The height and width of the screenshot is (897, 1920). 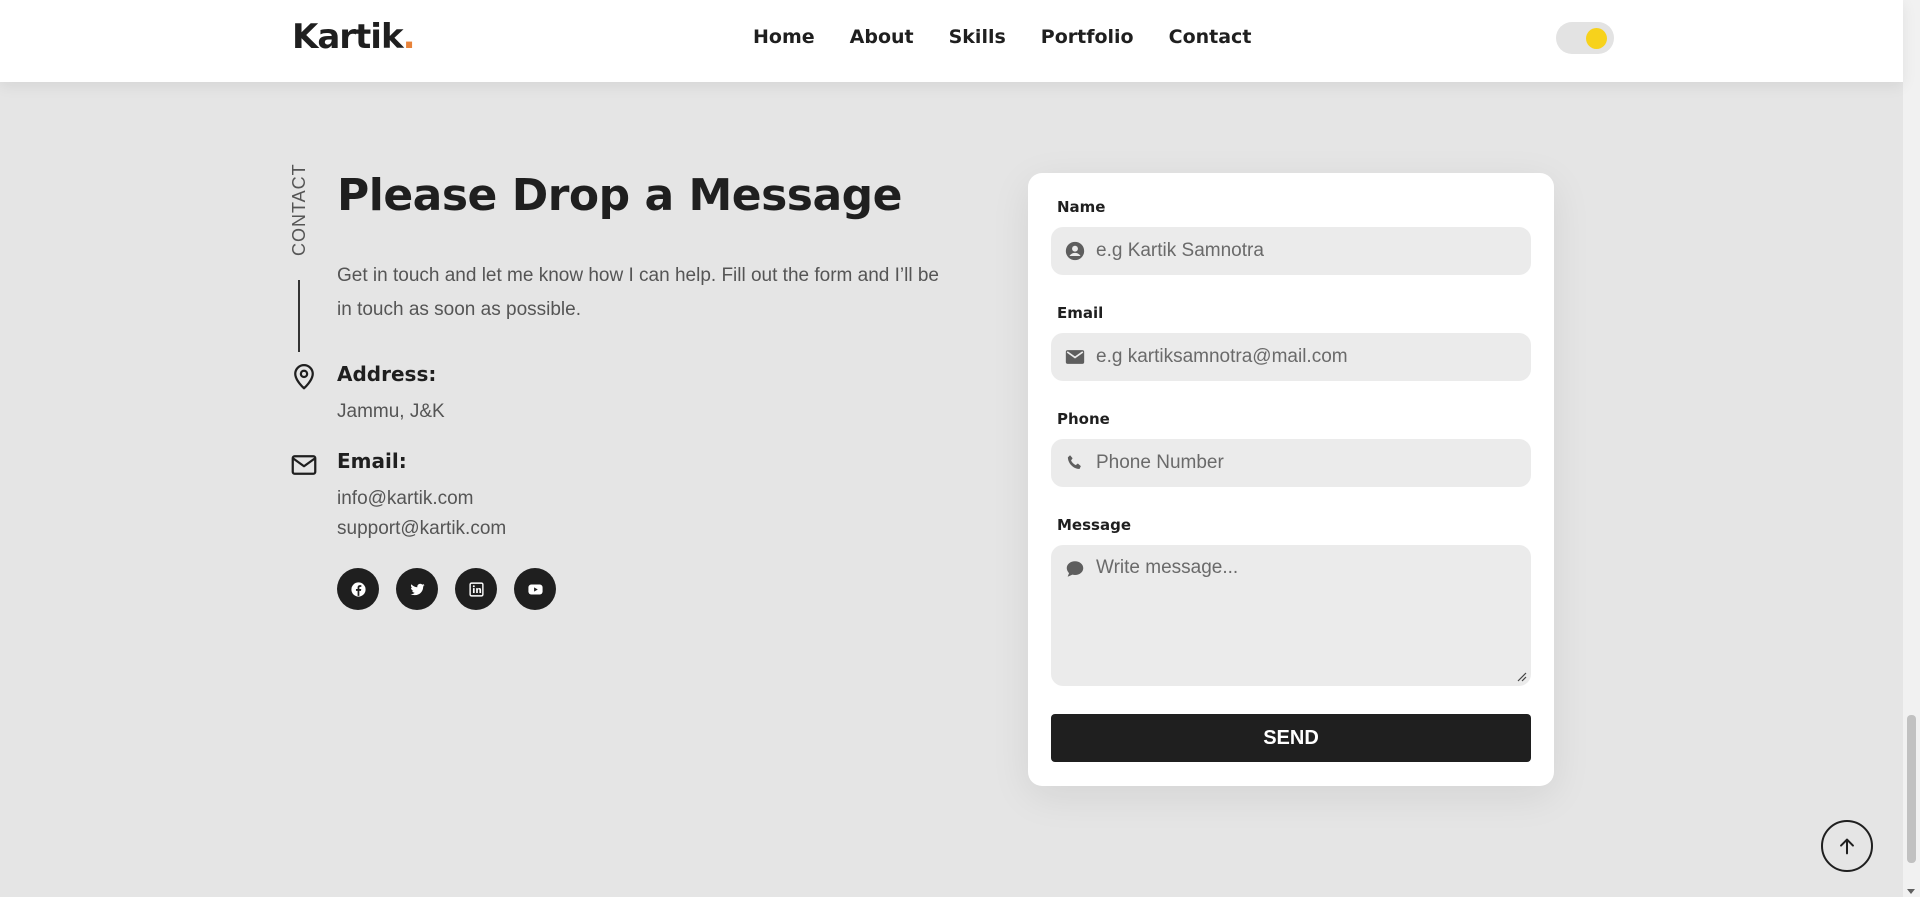 I want to click on nav-about: About, so click(x=882, y=37).